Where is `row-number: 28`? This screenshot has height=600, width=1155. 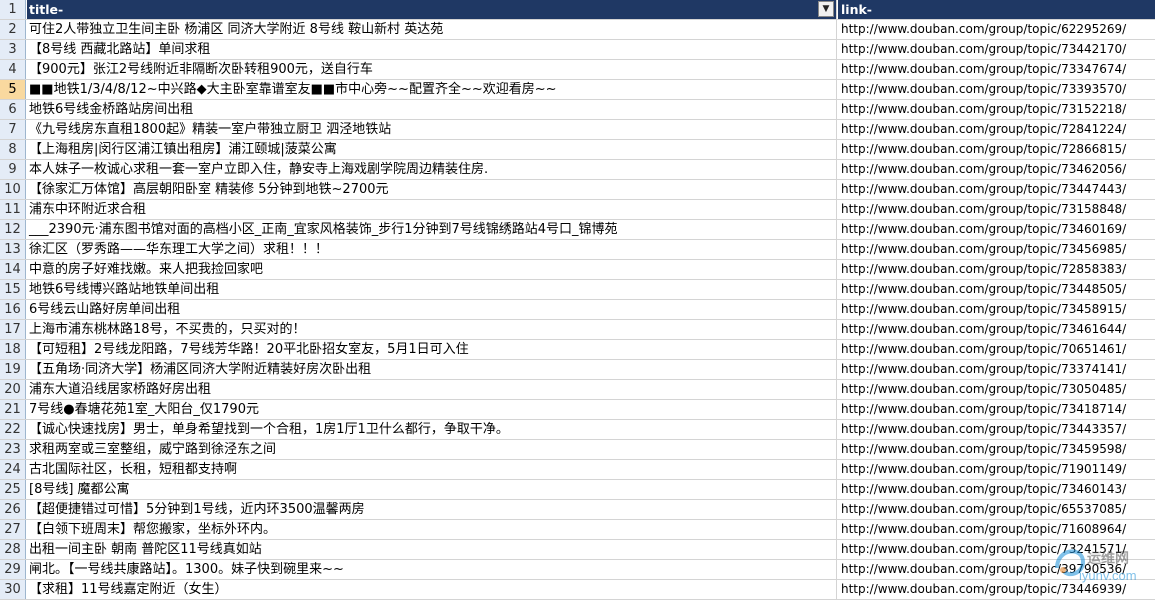
row-number: 28 is located at coordinates (13, 549).